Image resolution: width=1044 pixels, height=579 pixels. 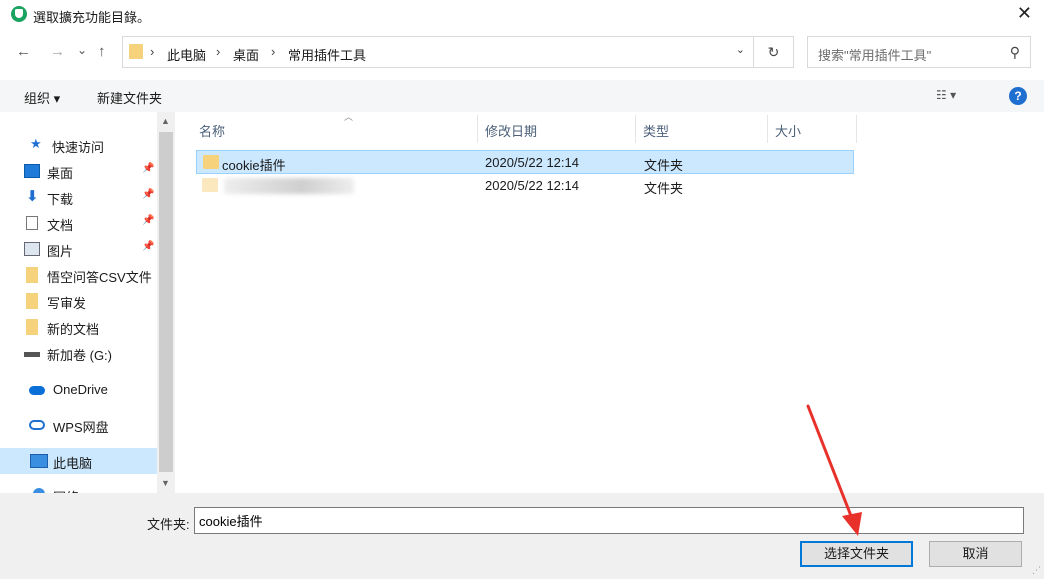 I want to click on back-arrow-icon: ←, so click(x=23, y=52).